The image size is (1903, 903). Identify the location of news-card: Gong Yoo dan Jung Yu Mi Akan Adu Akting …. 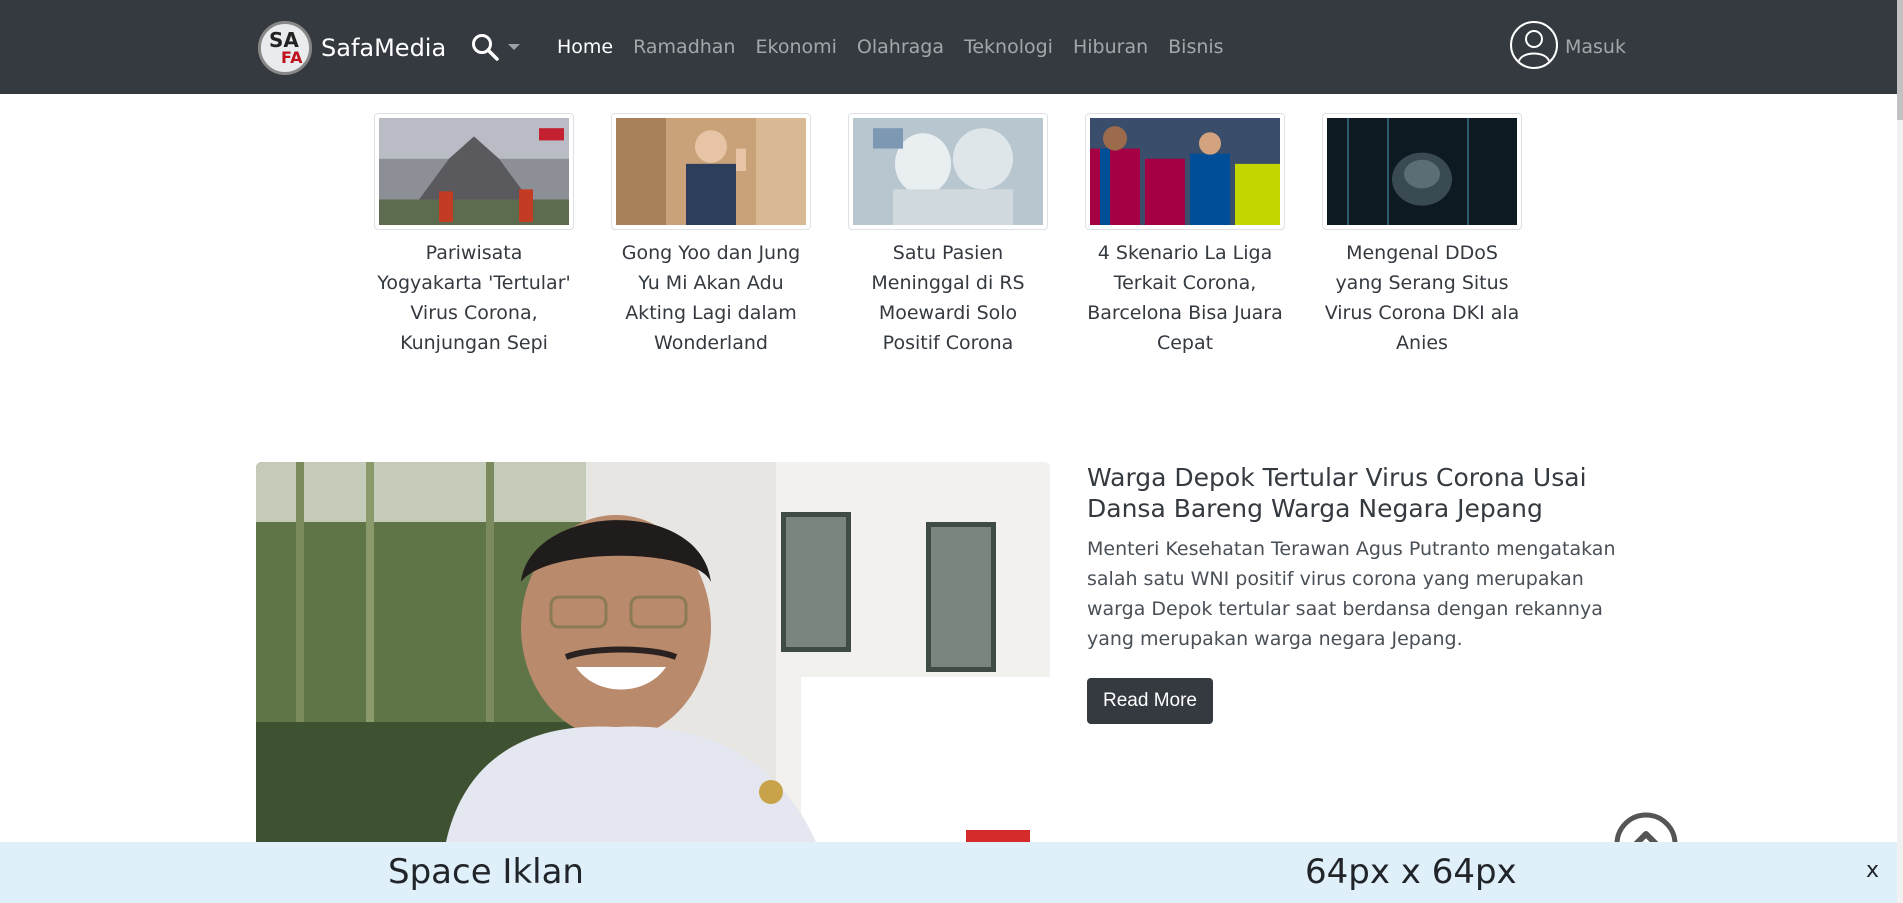
(711, 235).